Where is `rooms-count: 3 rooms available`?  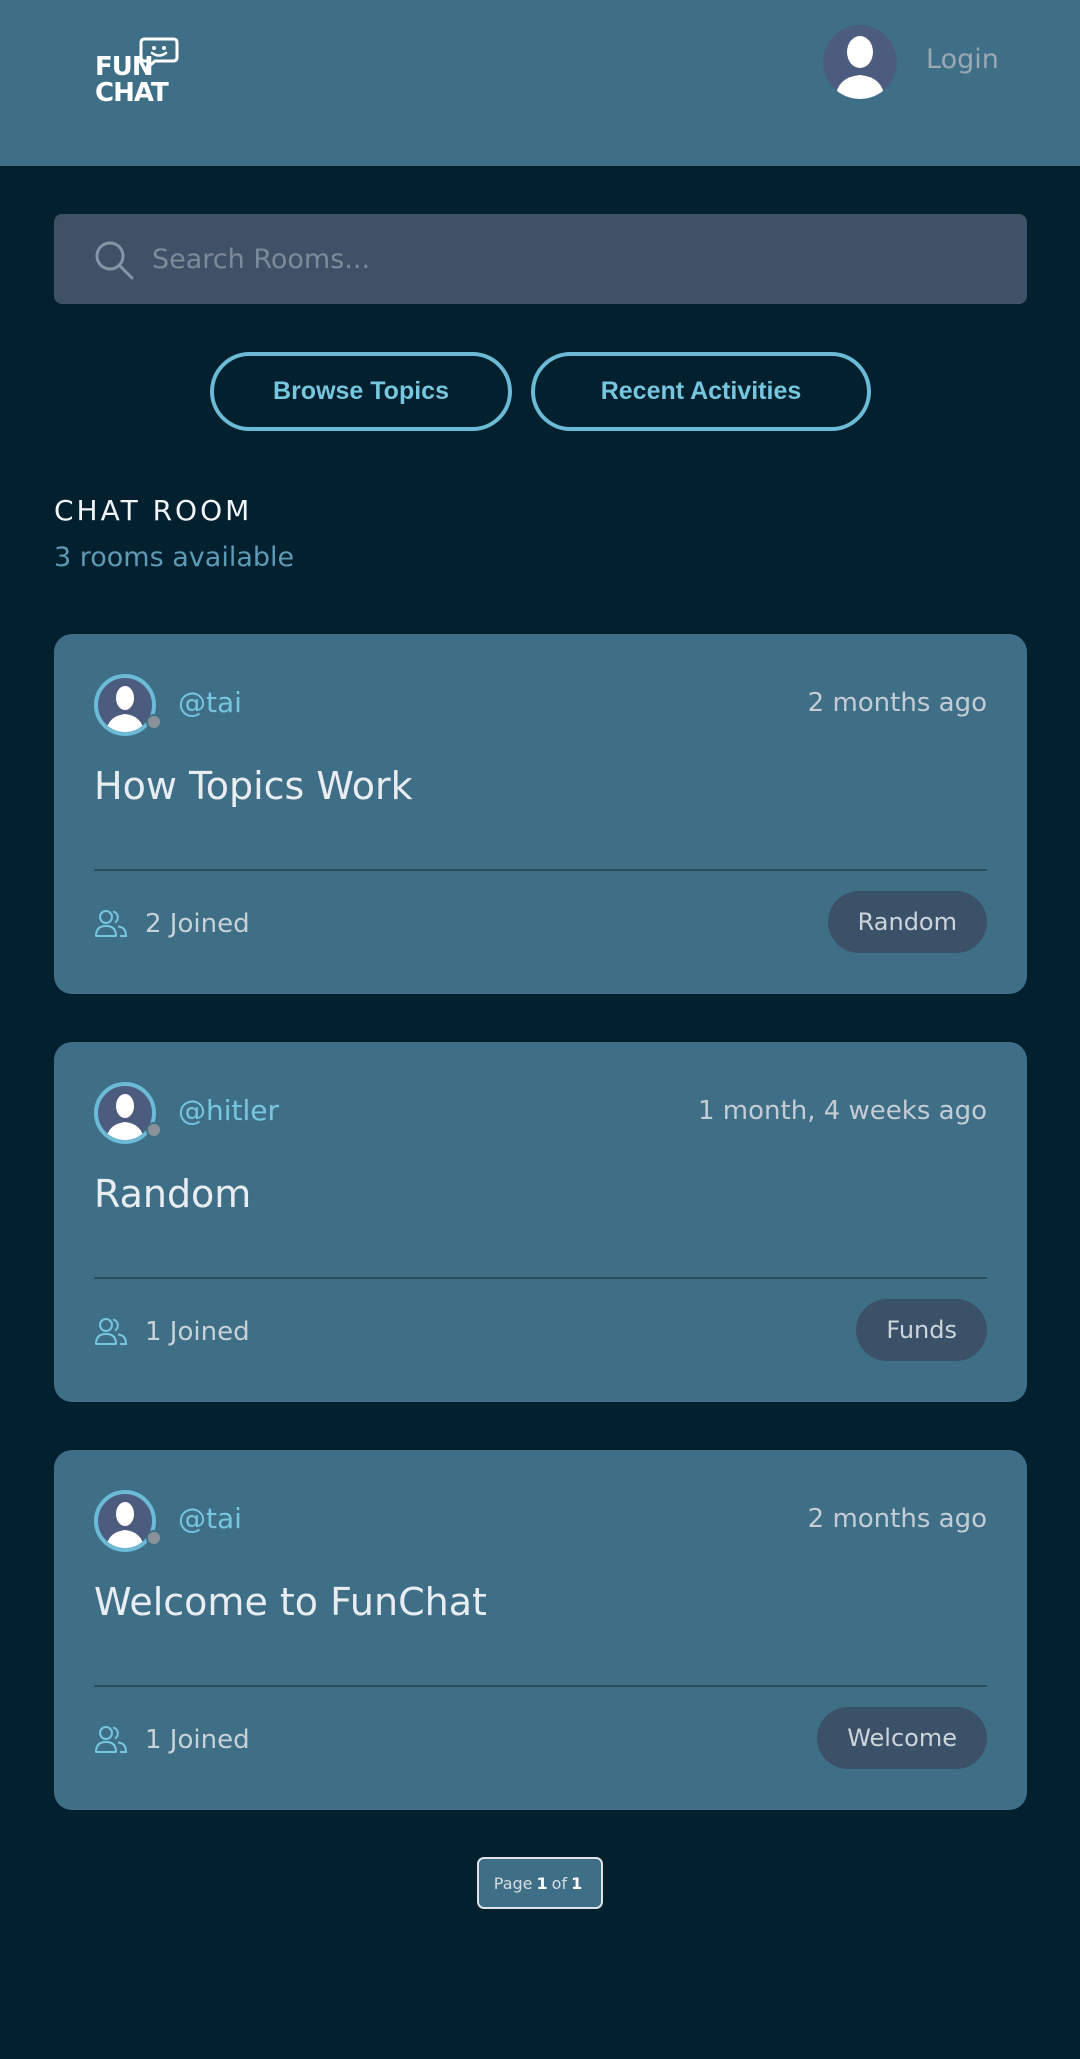 rooms-count: 3 rooms available is located at coordinates (174, 557).